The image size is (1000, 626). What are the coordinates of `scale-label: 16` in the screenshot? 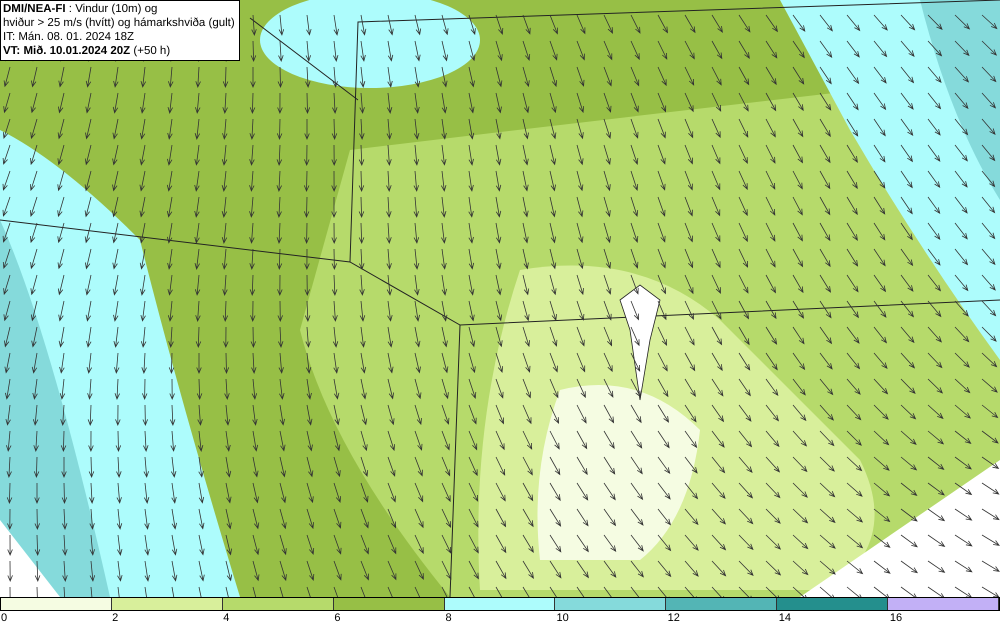 It's located at (895, 618).